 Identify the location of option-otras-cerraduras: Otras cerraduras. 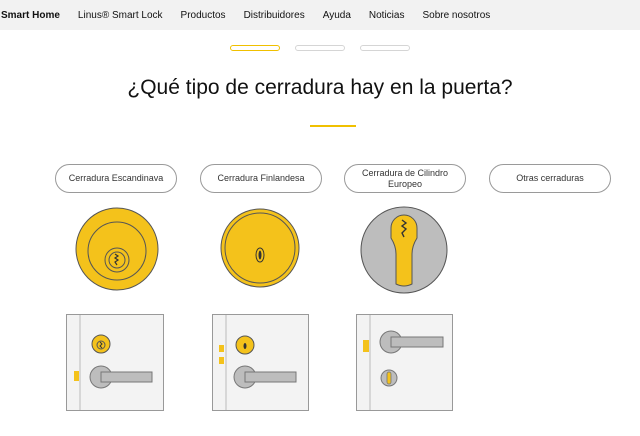
(550, 178).